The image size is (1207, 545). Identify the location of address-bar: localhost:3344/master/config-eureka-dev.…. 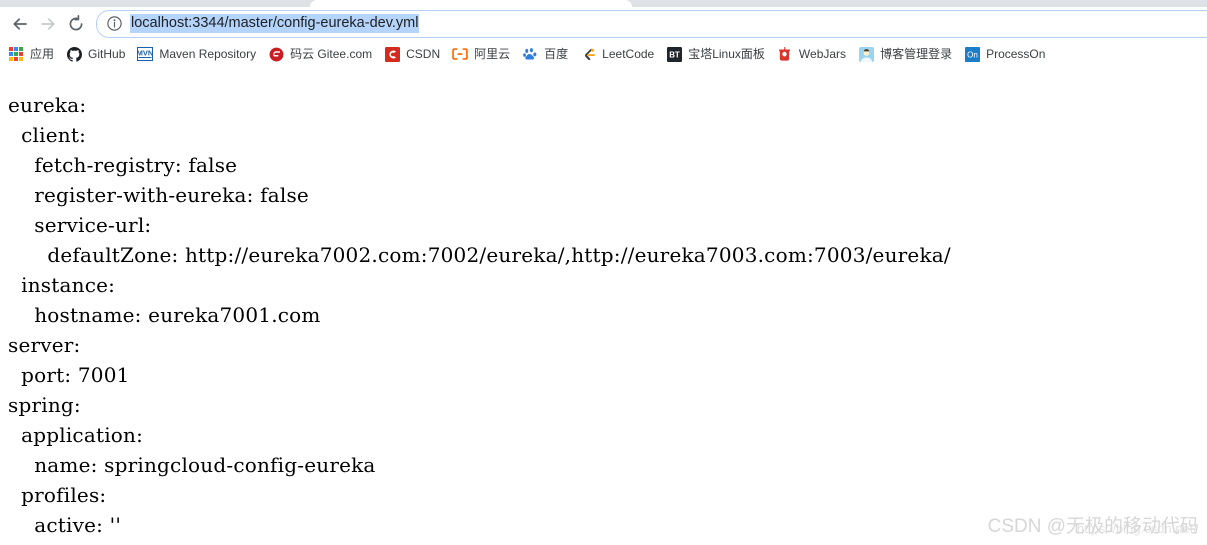
(651, 23).